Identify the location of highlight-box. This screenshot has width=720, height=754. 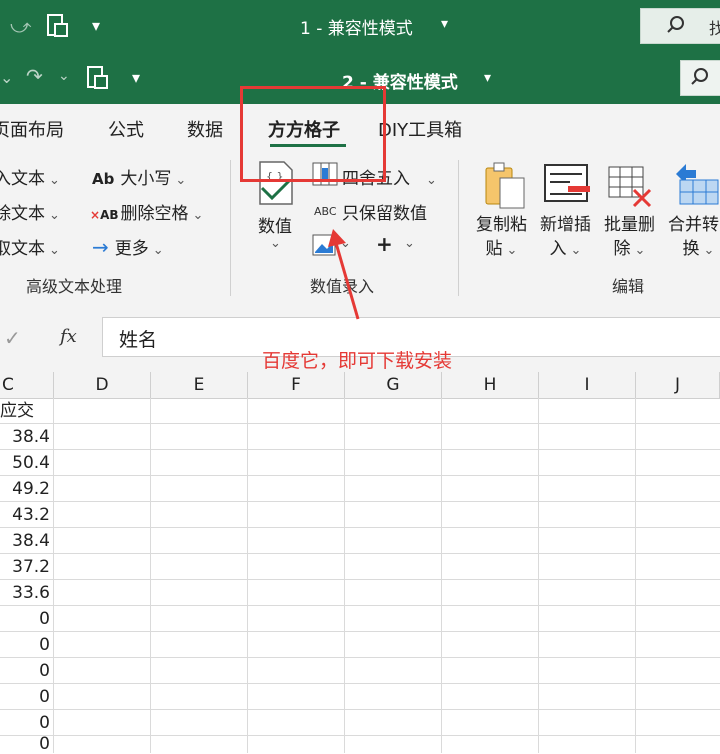
(313, 134).